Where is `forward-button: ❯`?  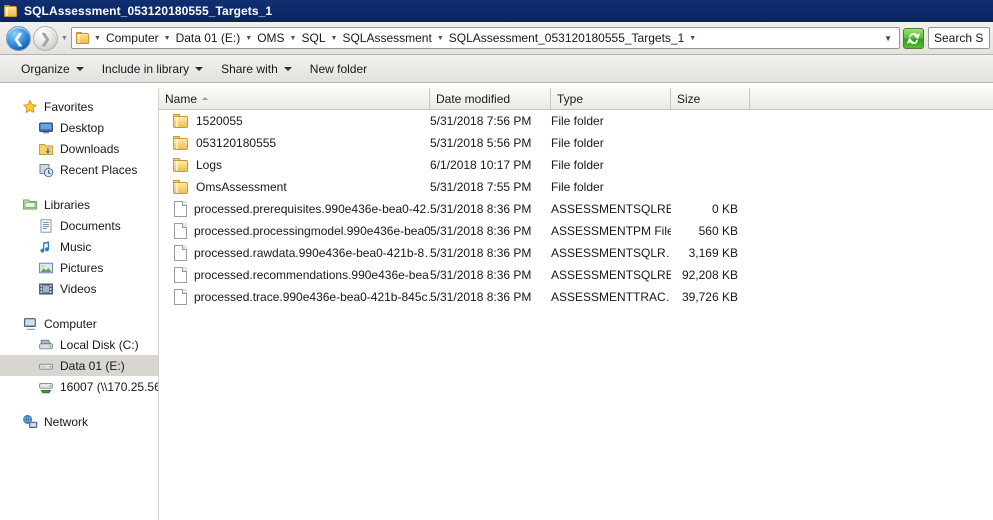 forward-button: ❯ is located at coordinates (45, 38).